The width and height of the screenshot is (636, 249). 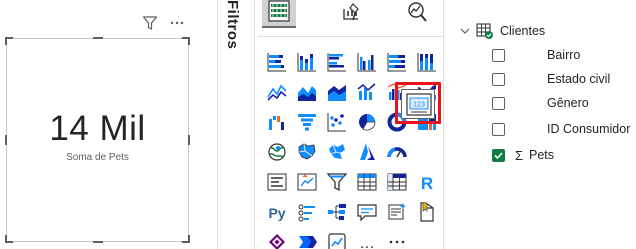 I want to click on svg-text: R, so click(x=427, y=183).